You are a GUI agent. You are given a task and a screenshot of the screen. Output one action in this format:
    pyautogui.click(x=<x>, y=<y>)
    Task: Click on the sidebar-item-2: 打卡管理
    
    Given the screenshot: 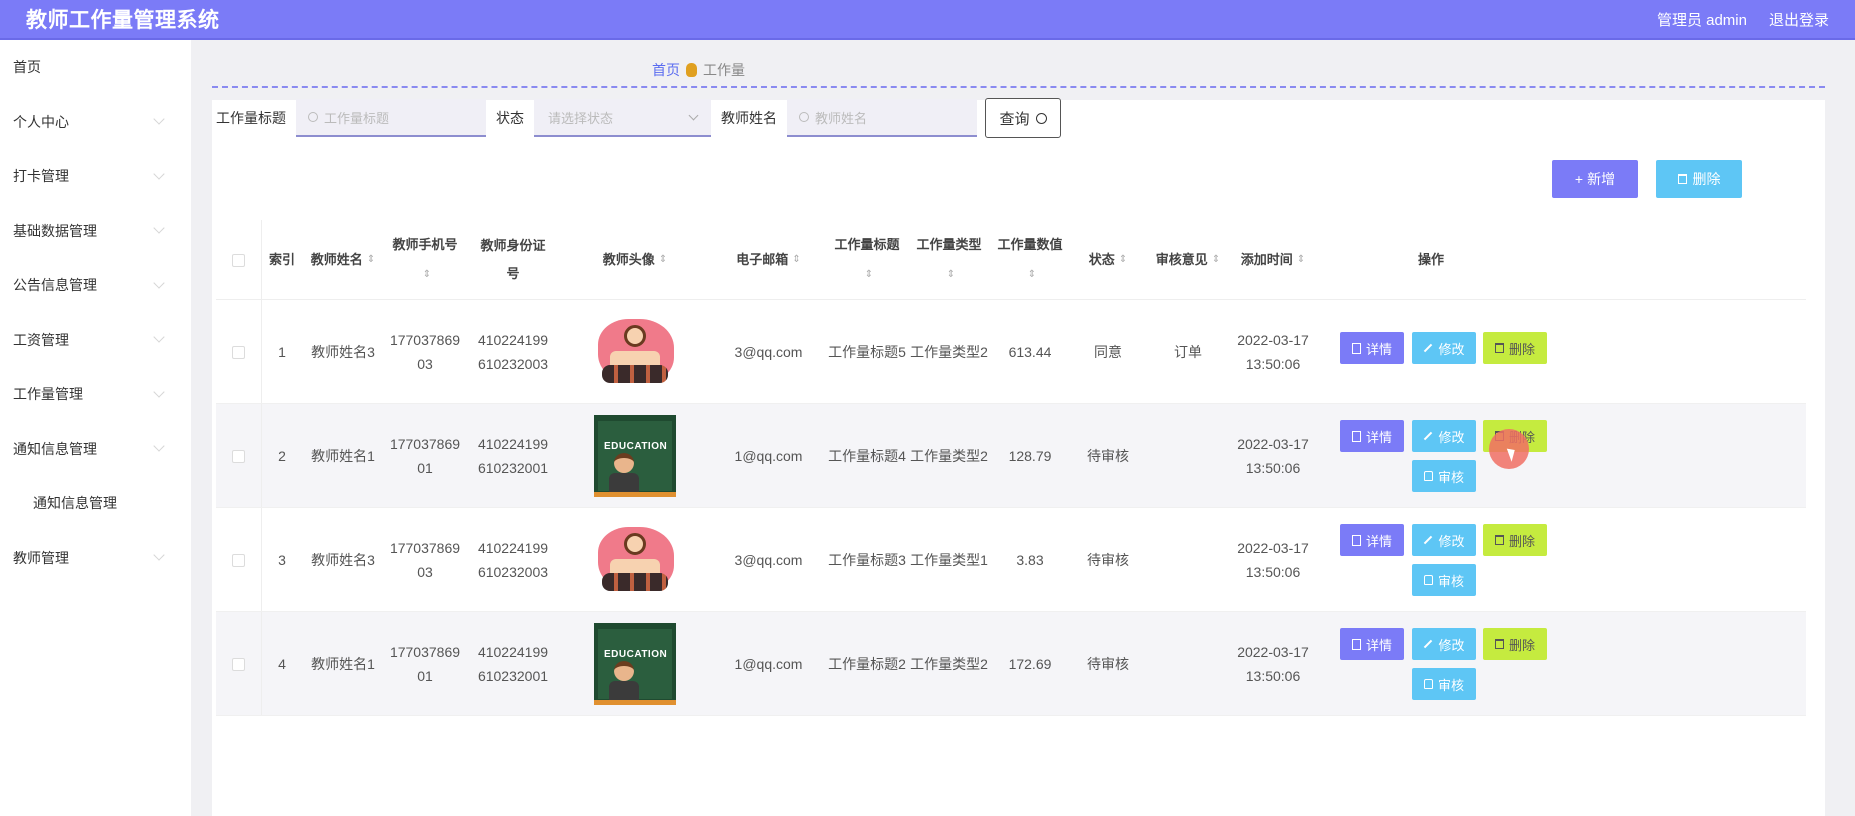 What is the action you would take?
    pyautogui.click(x=95, y=176)
    